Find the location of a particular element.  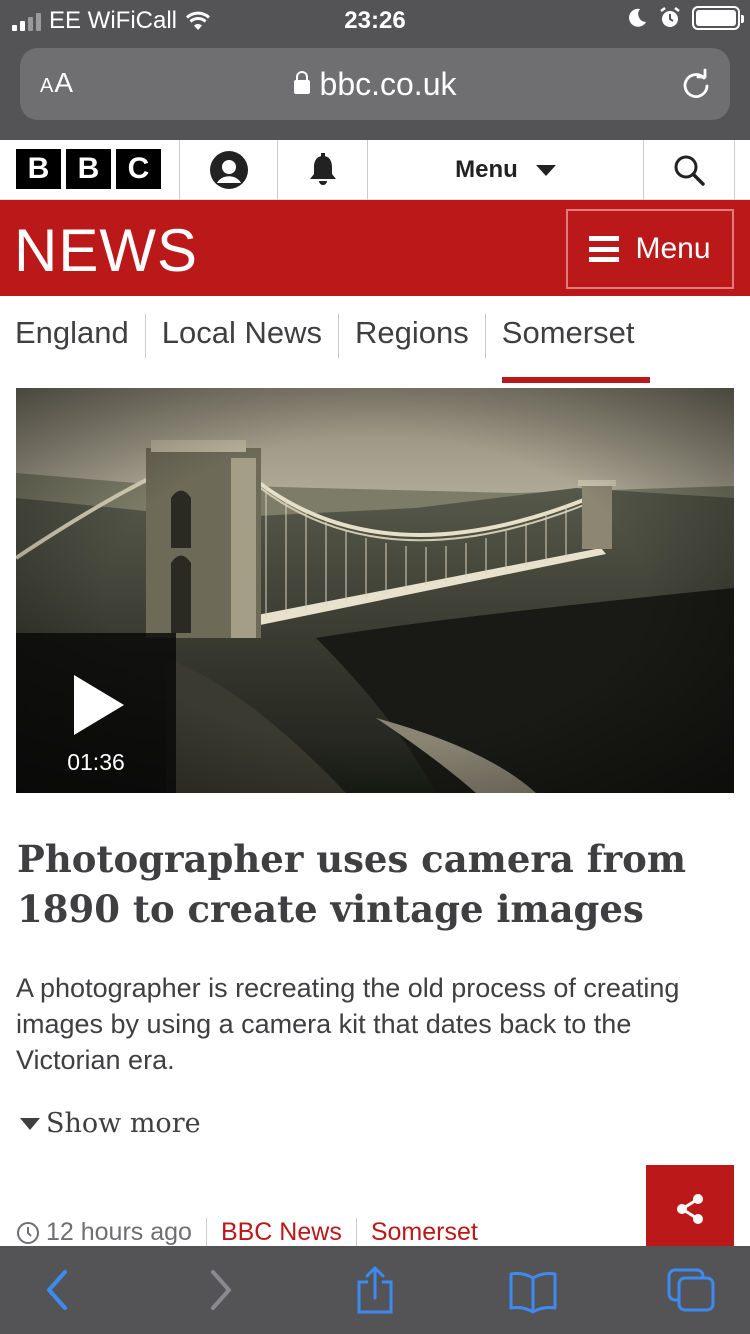

bbc-logo-letter: C is located at coordinates (138, 169).